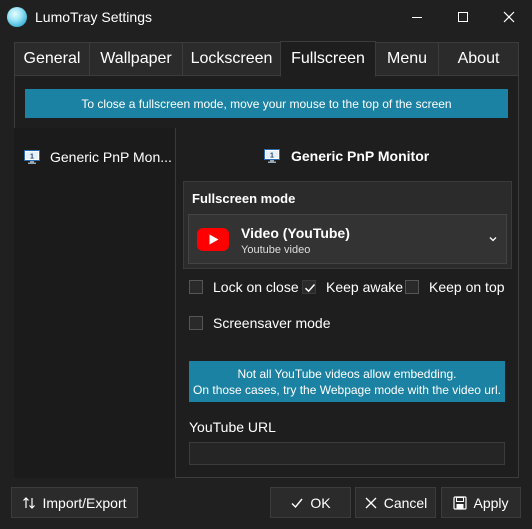 The width and height of the screenshot is (532, 529). What do you see at coordinates (52, 59) in the screenshot?
I see `tab-general: General` at bounding box center [52, 59].